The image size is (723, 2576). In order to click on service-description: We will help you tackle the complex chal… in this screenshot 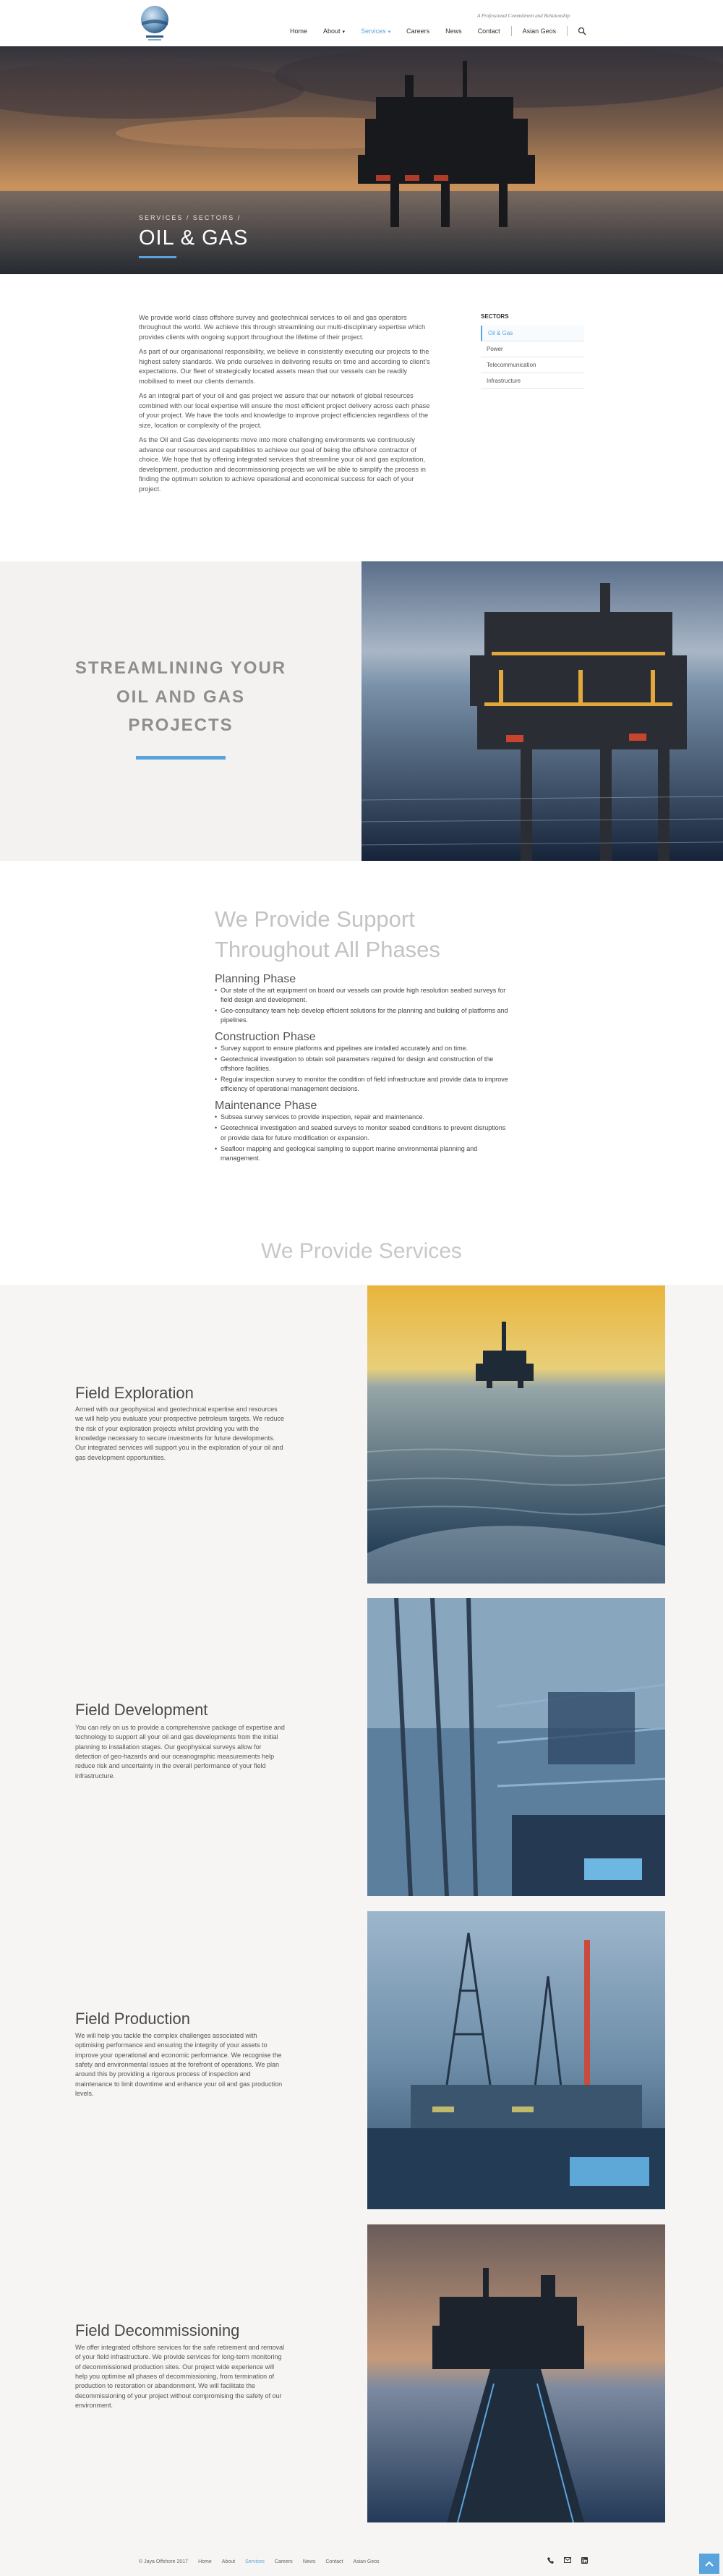, I will do `click(179, 2064)`.